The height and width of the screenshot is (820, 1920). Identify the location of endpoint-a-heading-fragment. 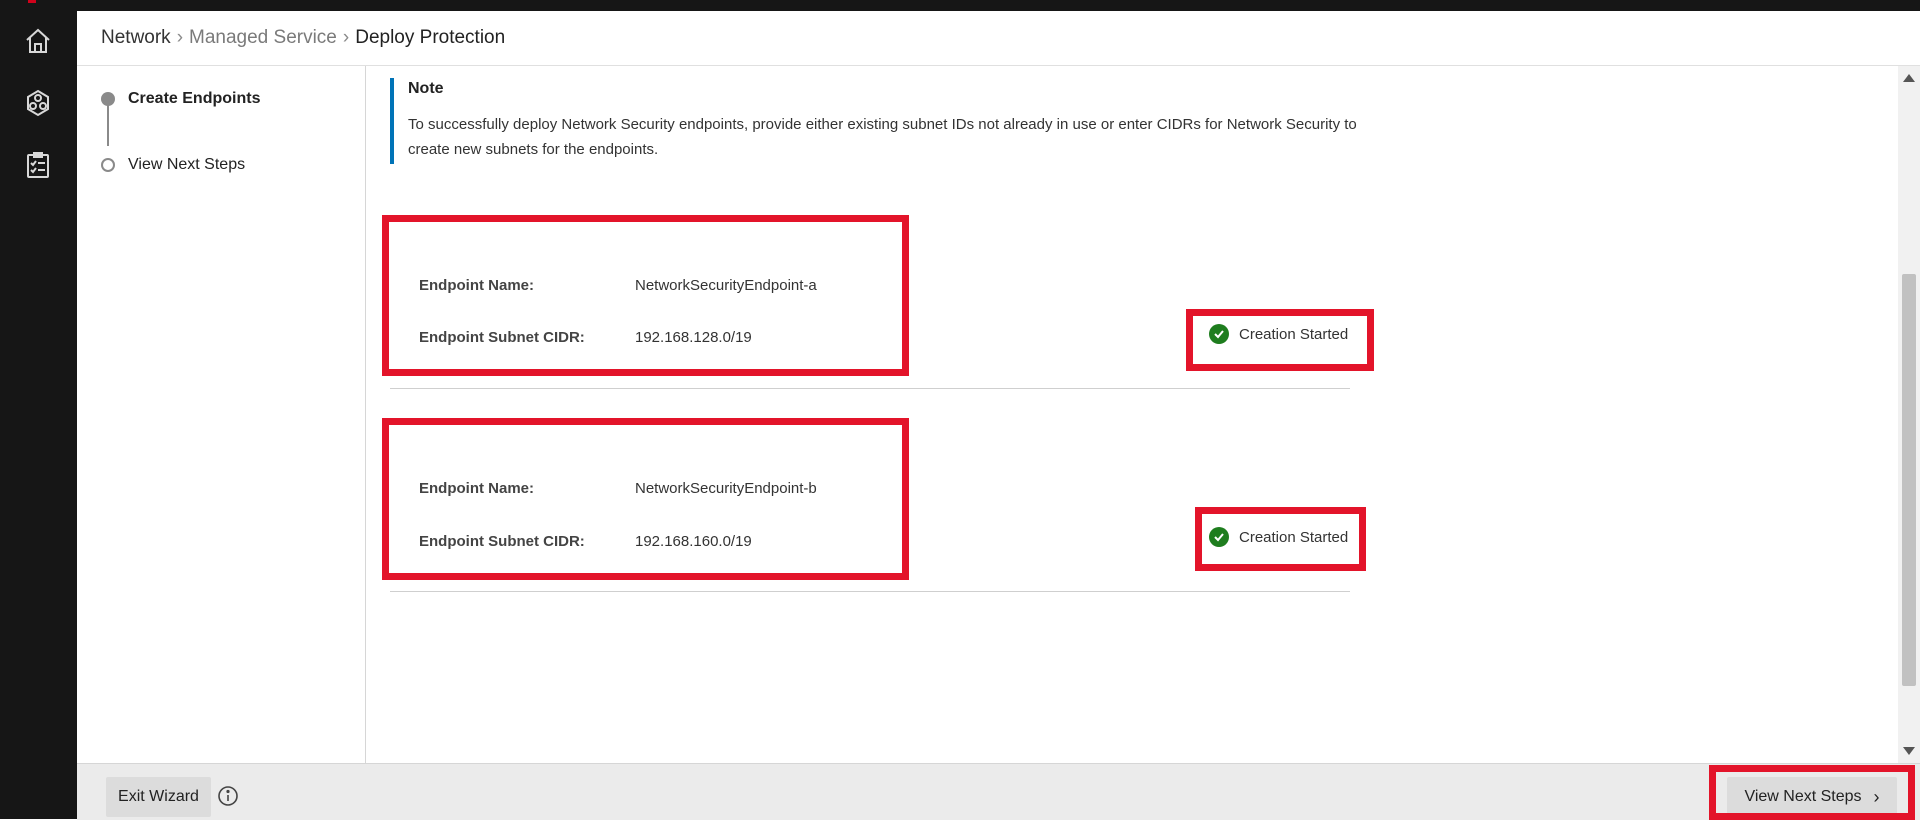
(478, 209).